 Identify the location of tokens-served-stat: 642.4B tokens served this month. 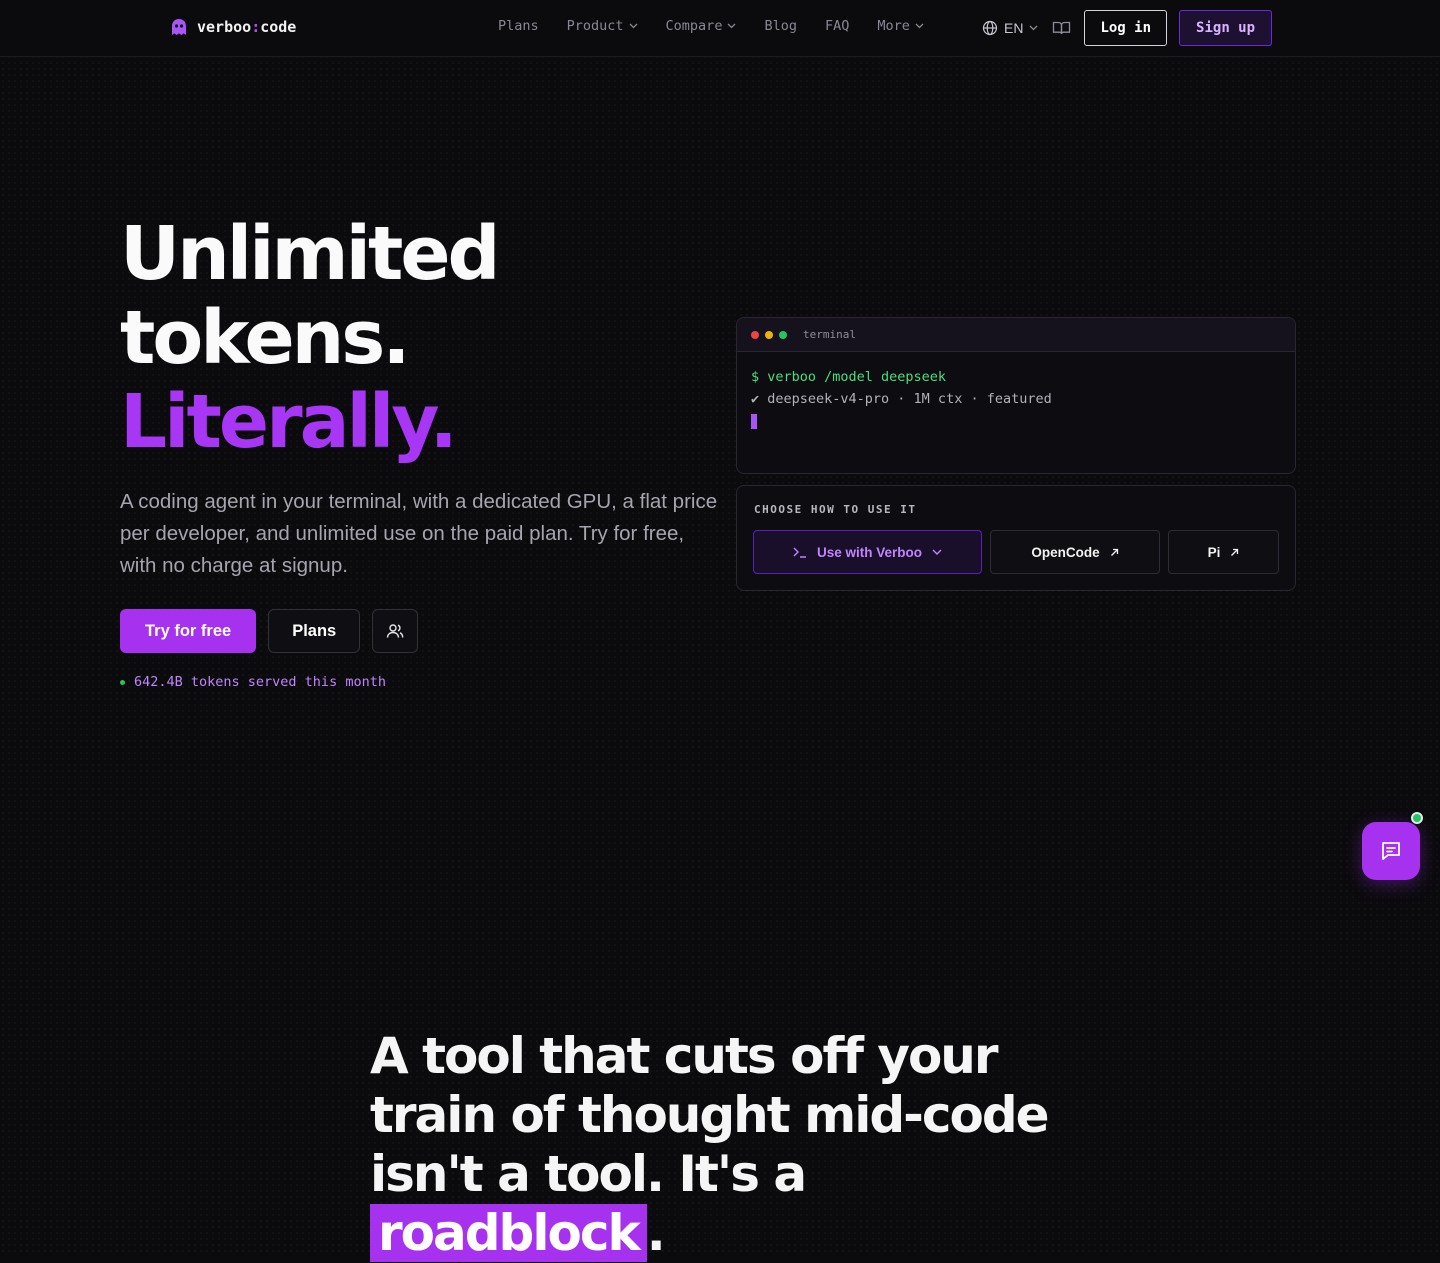
(253, 682).